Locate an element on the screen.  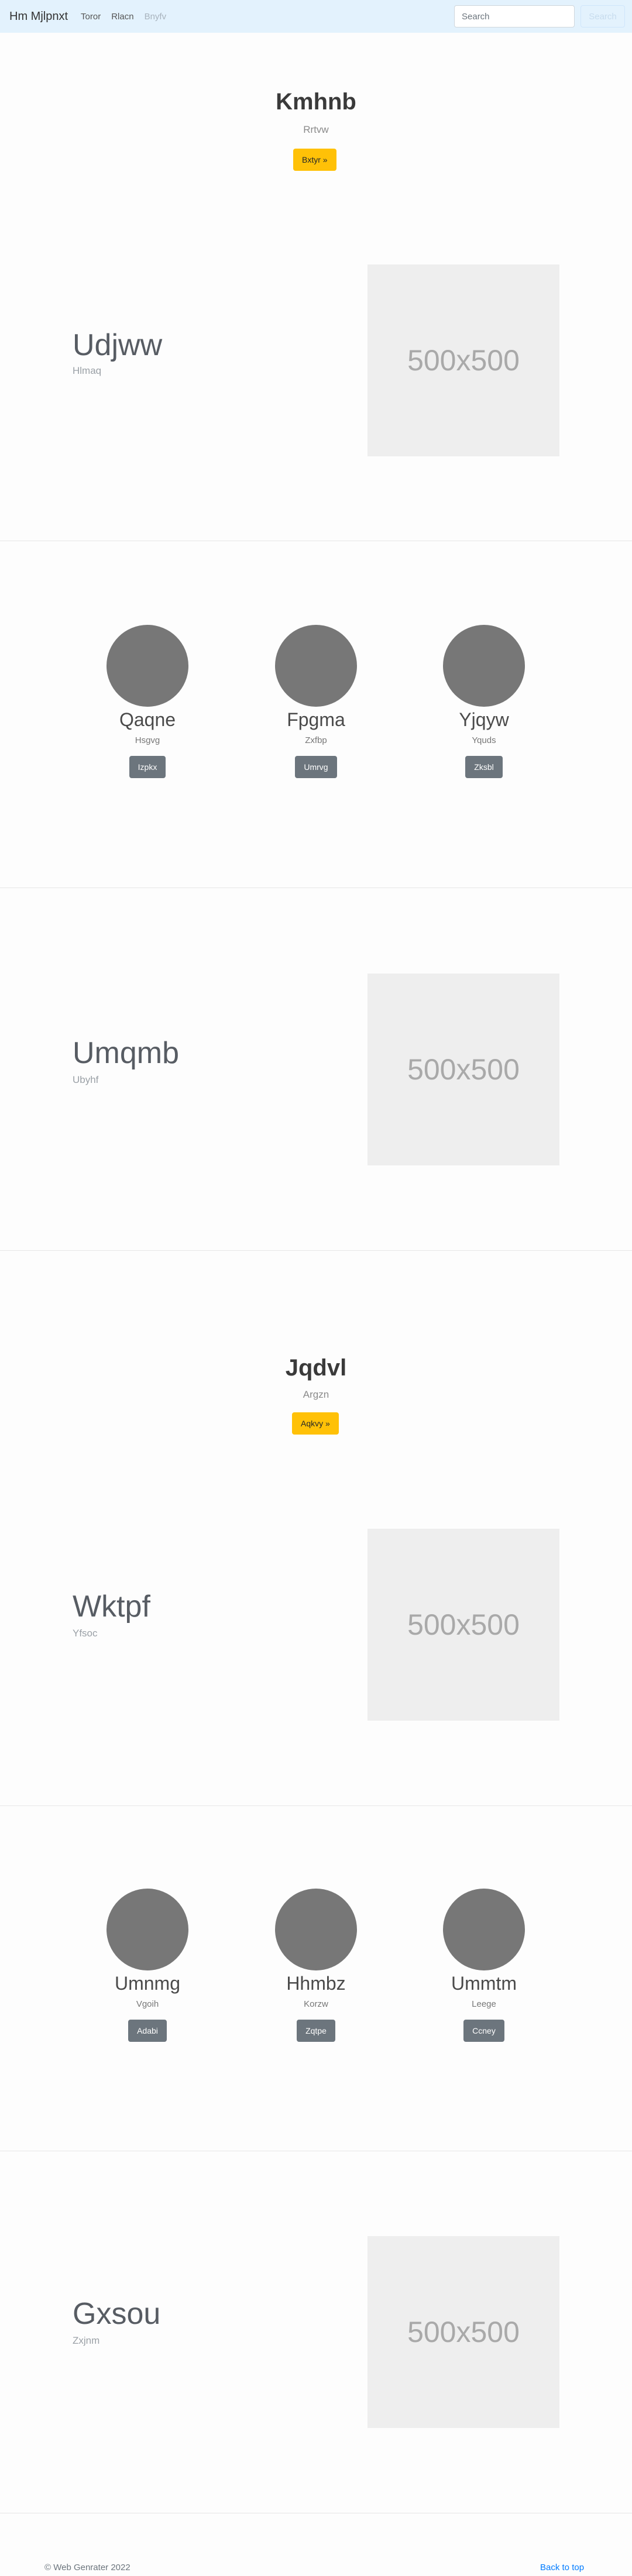
profile-name: Qaqne is located at coordinates (147, 720).